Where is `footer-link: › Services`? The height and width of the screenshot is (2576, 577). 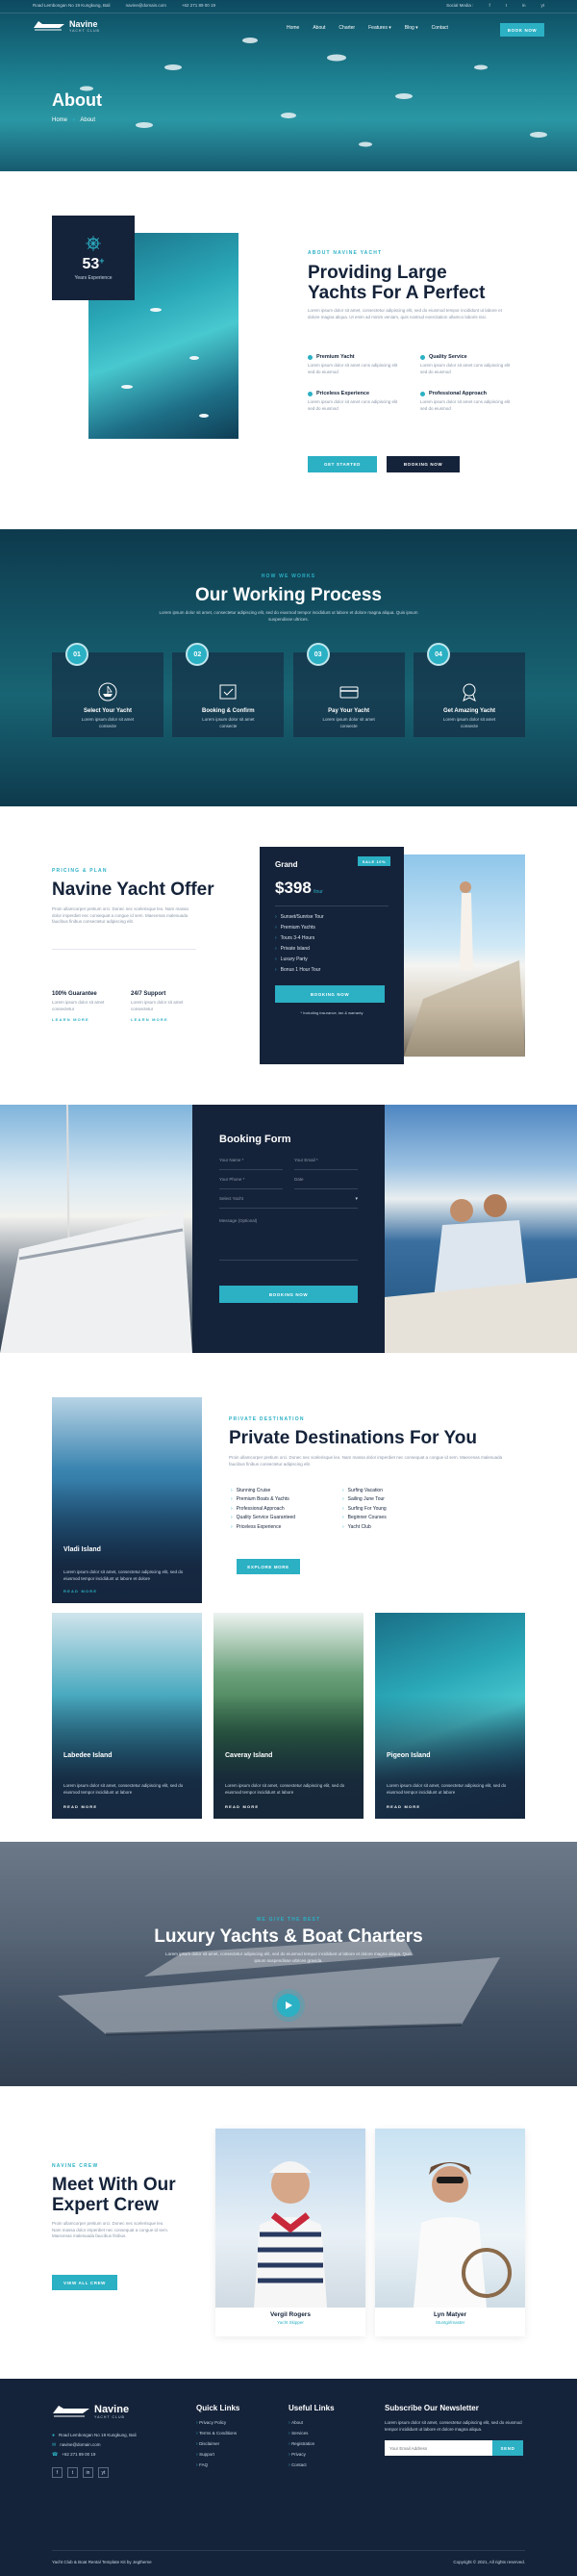
footer-link: › Services is located at coordinates (312, 2436).